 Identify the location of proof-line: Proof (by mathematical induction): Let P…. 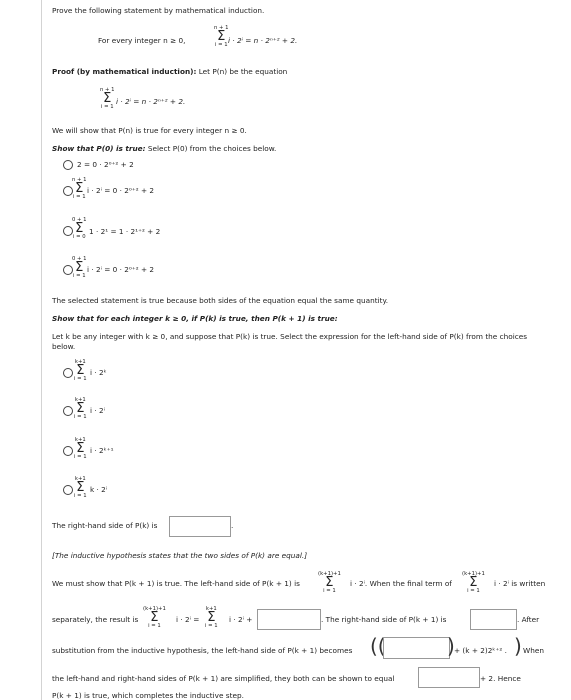
(170, 71).